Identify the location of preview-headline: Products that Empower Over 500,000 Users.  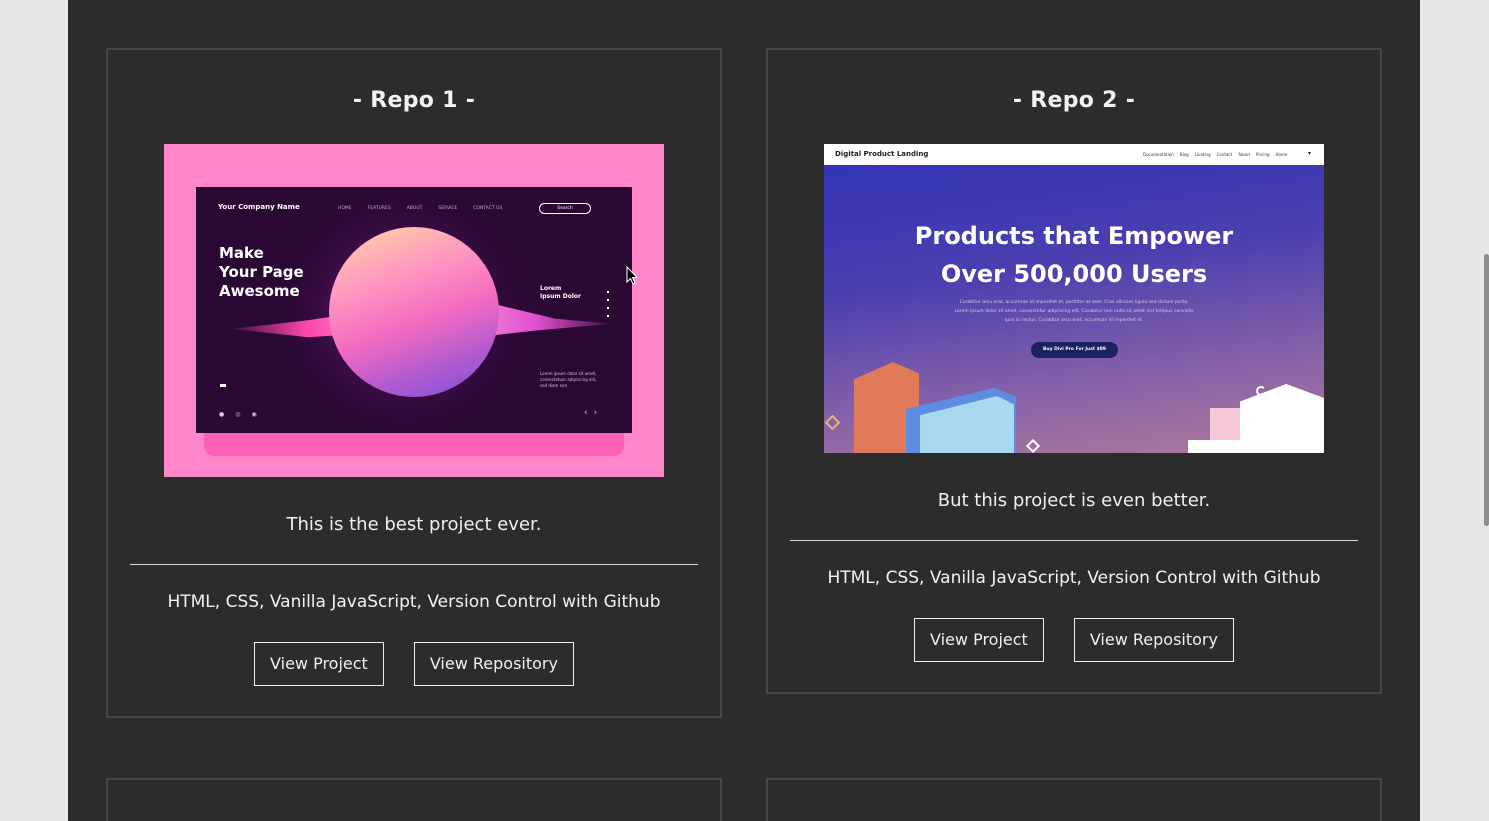
(1074, 255).